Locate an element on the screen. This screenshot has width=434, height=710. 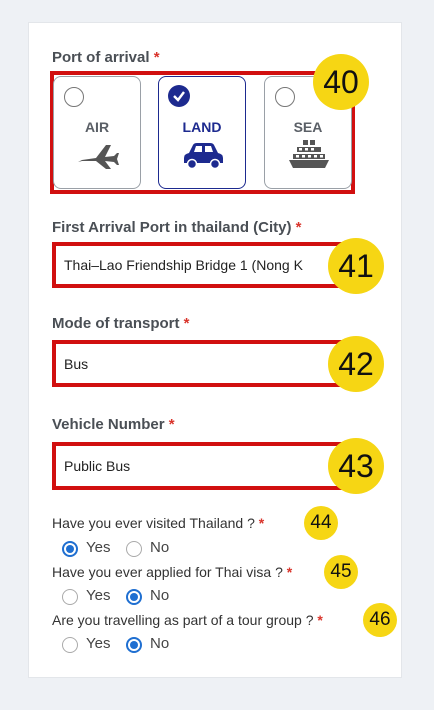
check-icon is located at coordinates (179, 96).